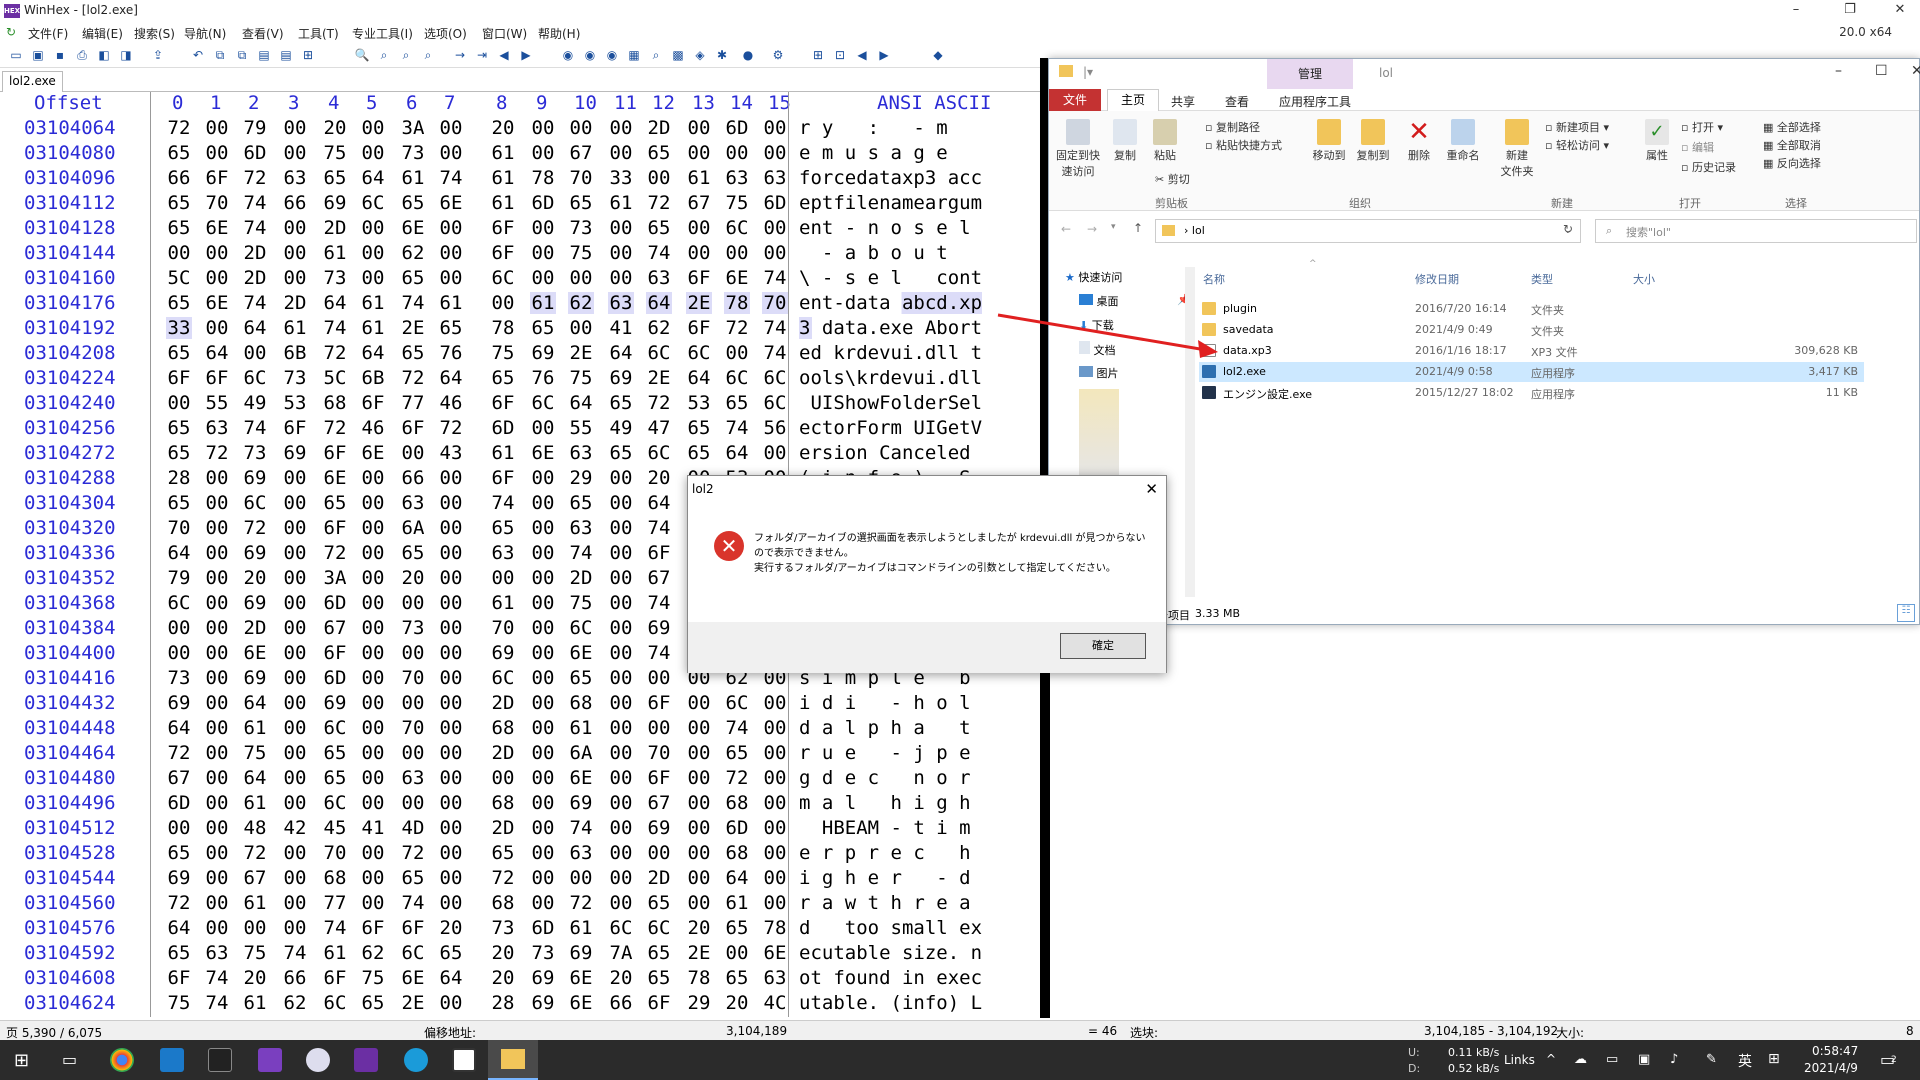 This screenshot has height=1080, width=1920. Describe the element at coordinates (1232, 127) in the screenshot. I see `copy-path-button: ▫ 复制路径` at that location.